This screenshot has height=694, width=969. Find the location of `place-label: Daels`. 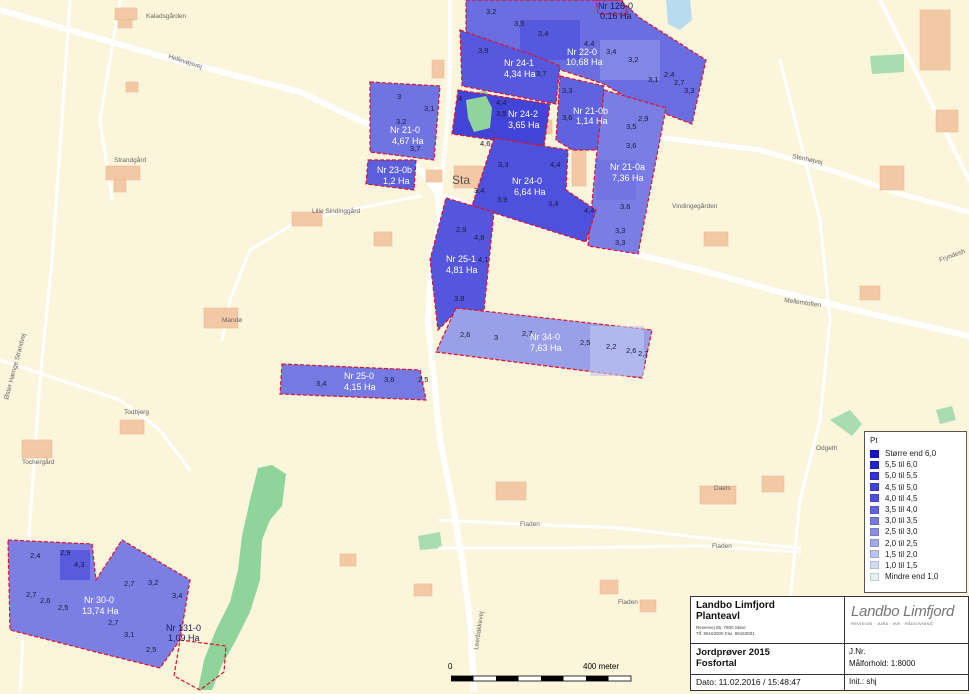

place-label: Daels is located at coordinates (722, 488).